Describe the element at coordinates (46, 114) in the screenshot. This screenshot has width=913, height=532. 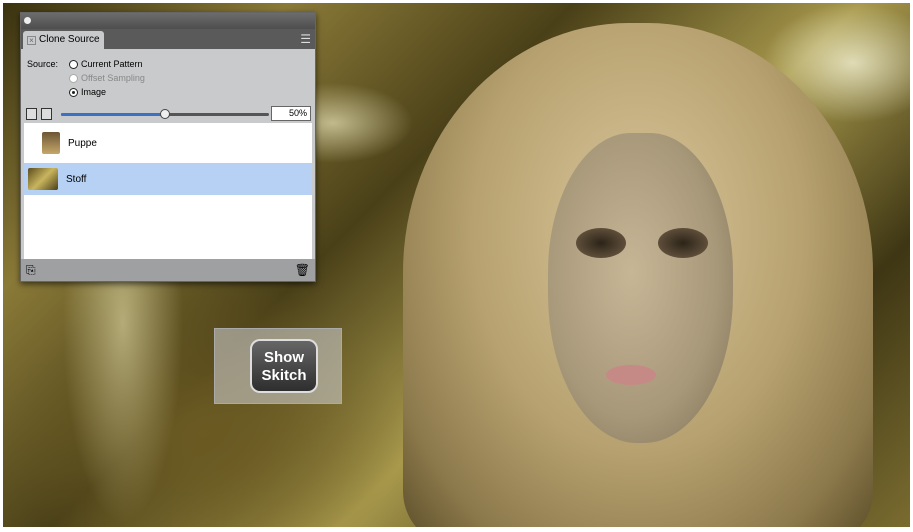
I see `duplicate-icon` at that location.